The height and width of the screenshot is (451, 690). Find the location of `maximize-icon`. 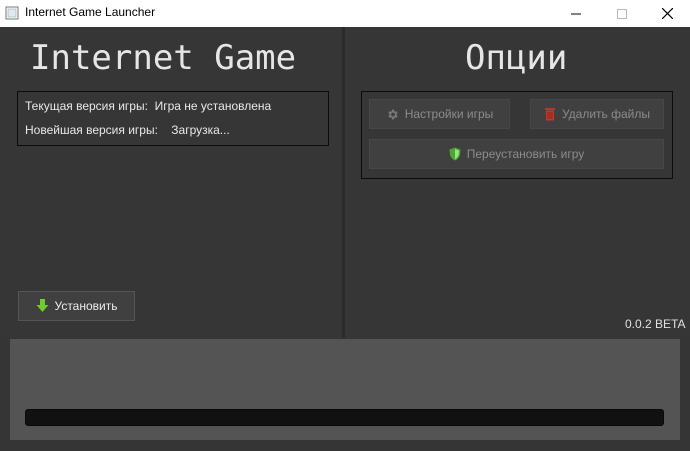

maximize-icon is located at coordinates (622, 13).